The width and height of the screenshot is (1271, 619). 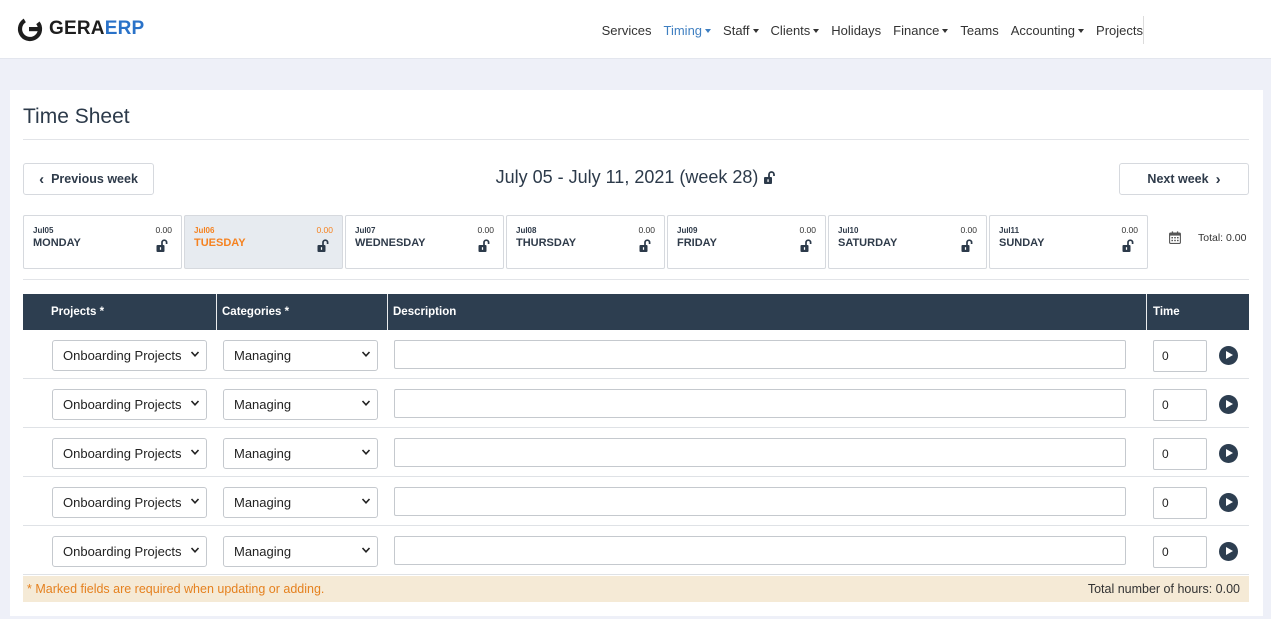 I want to click on total-hours: Total number of hours: 0.00, so click(x=1163, y=589).